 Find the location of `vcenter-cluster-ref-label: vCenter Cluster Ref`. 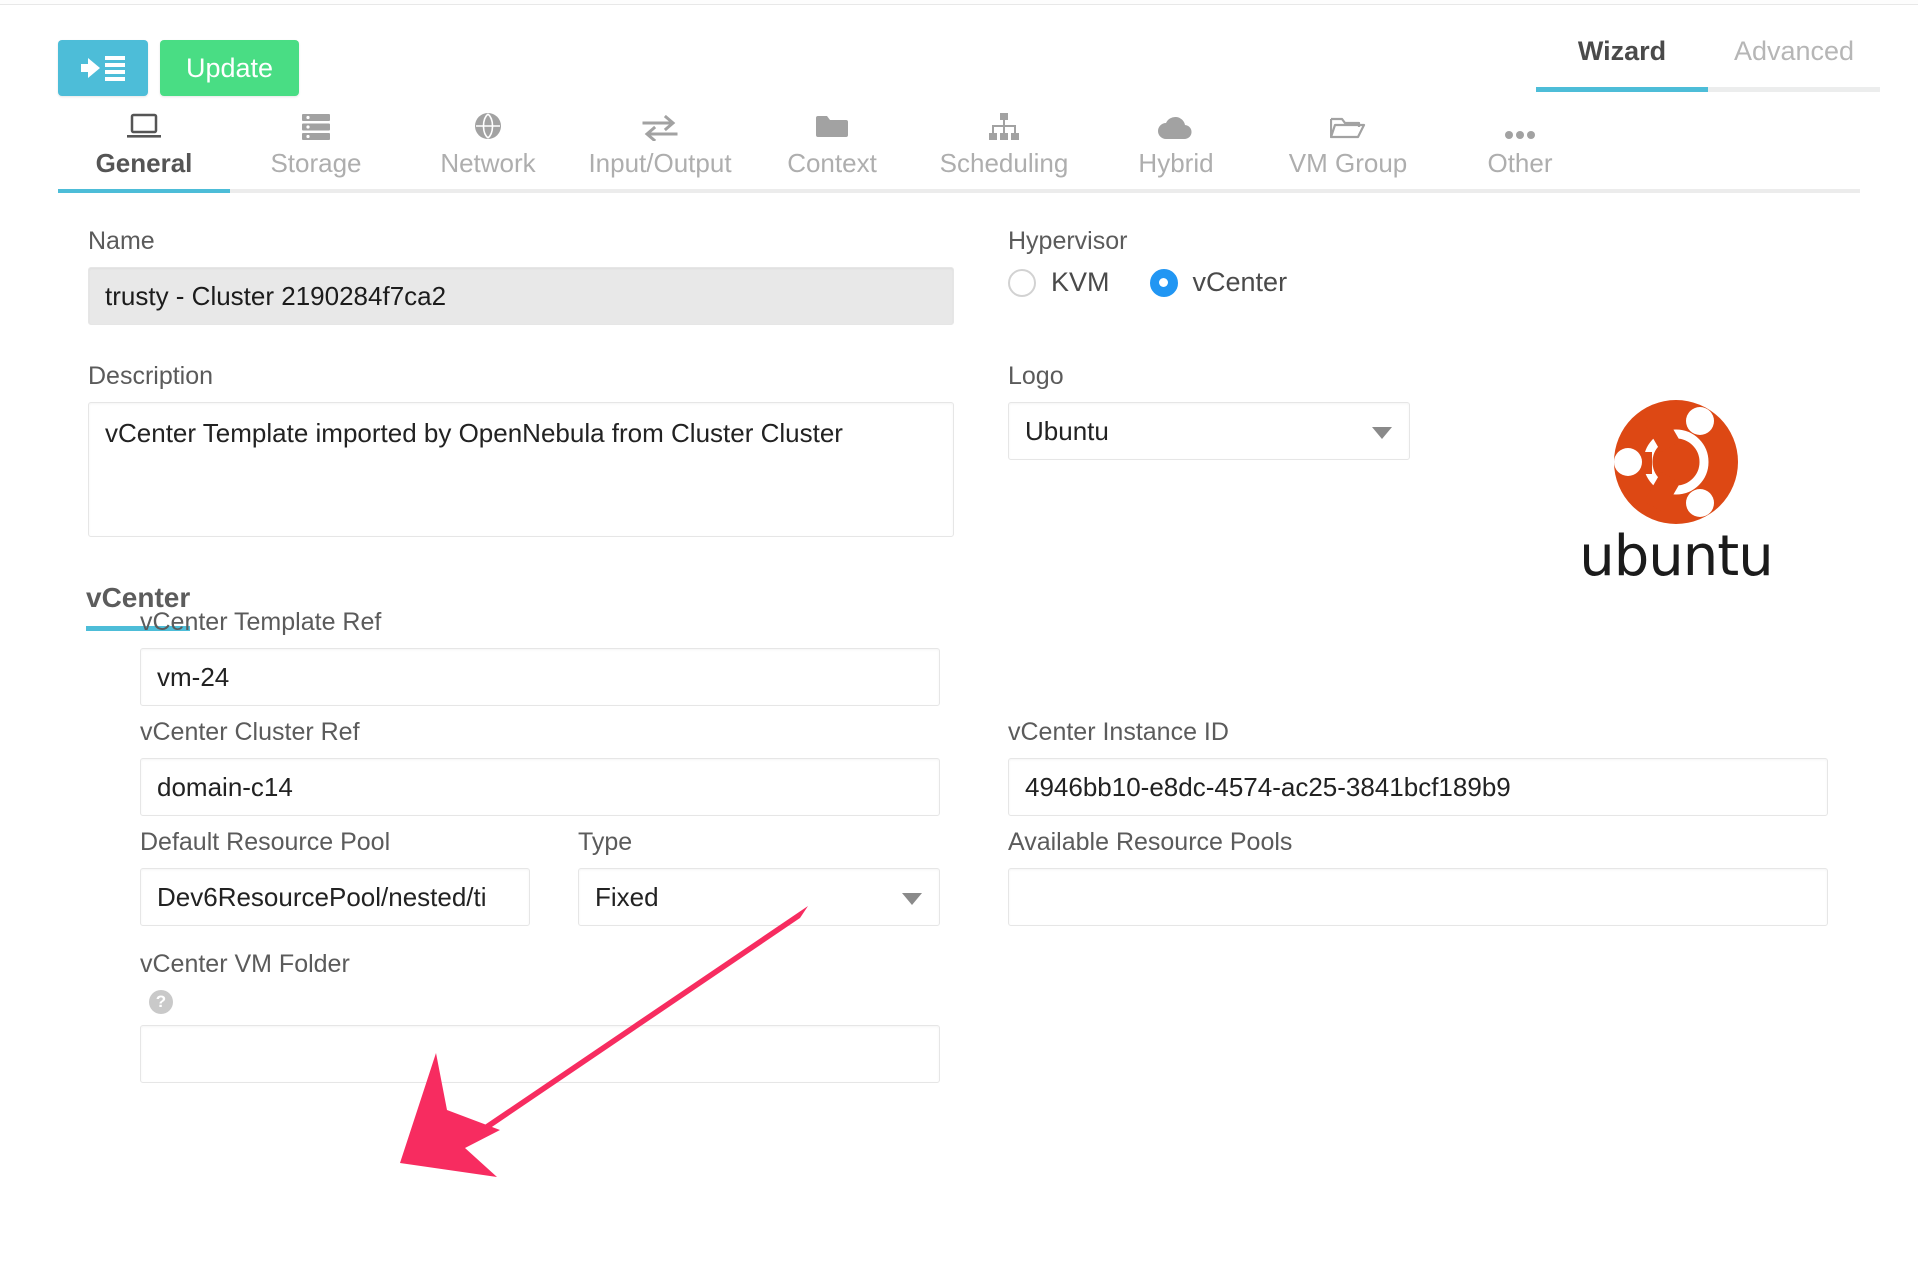

vcenter-cluster-ref-label: vCenter Cluster Ref is located at coordinates (250, 732).